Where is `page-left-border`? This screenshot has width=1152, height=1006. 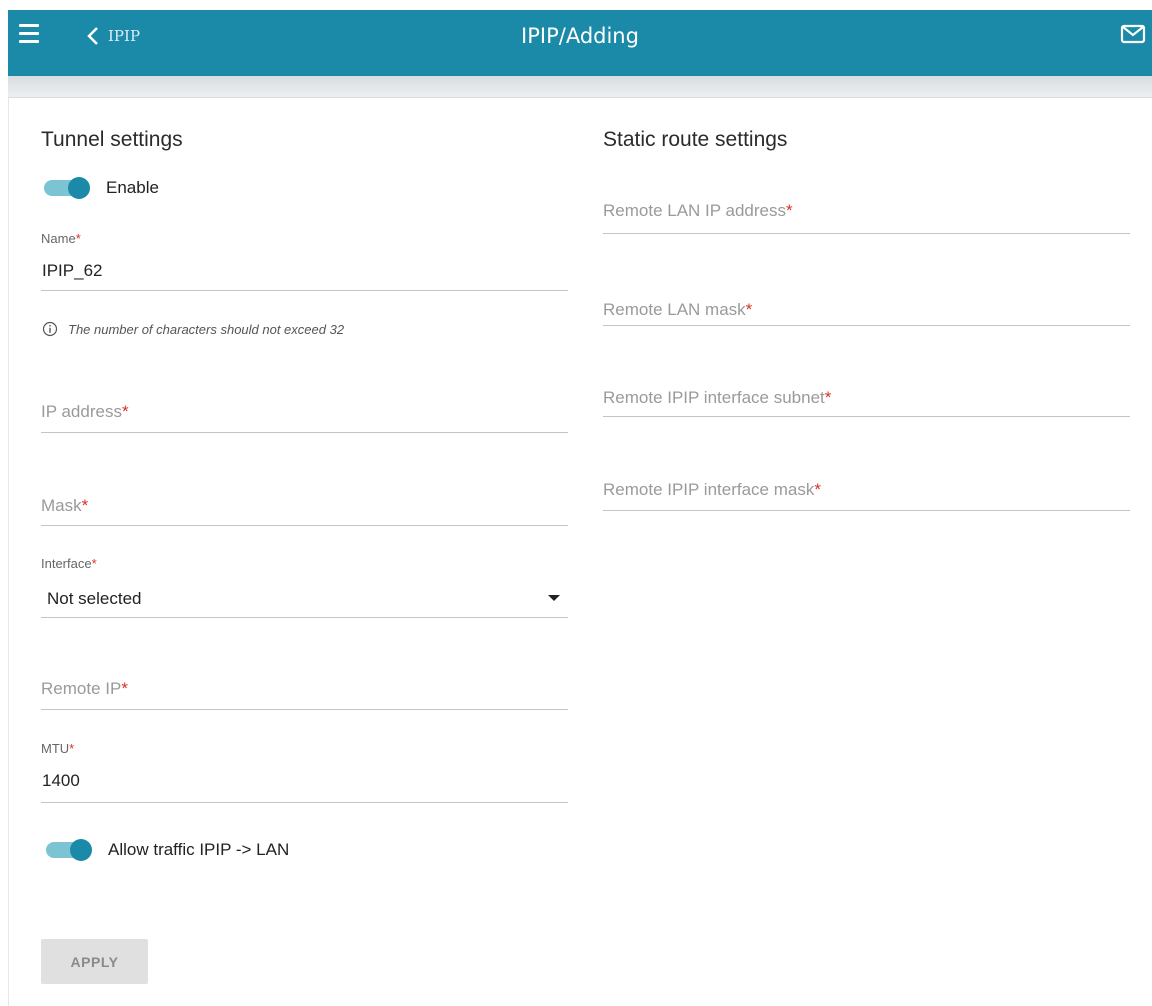
page-left-border is located at coordinates (8, 552).